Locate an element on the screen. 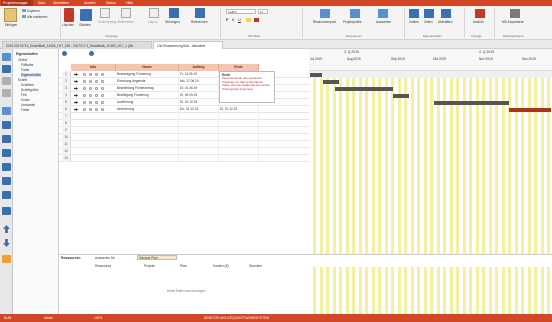  layout-icon is located at coordinates (154, 13).